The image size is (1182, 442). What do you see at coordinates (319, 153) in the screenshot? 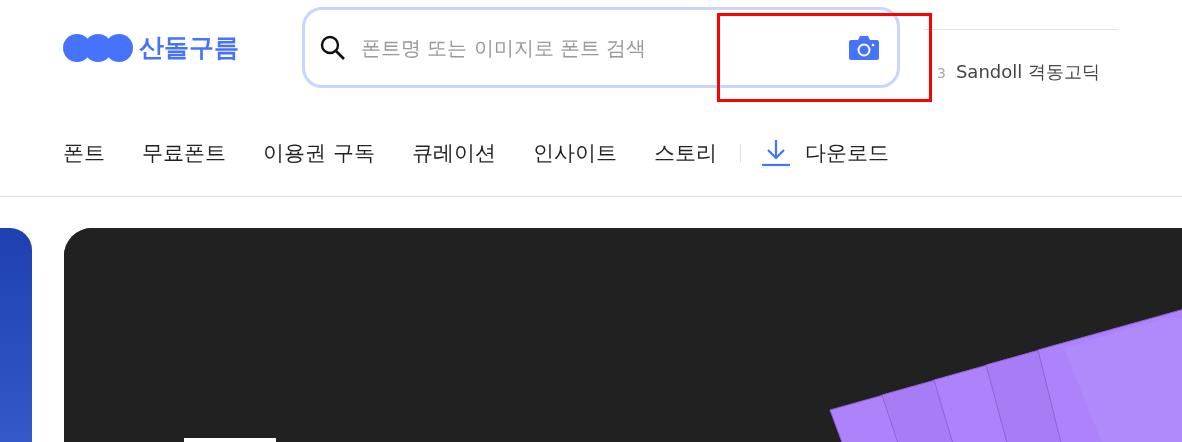
I see `nav-item: 이용권 구독` at bounding box center [319, 153].